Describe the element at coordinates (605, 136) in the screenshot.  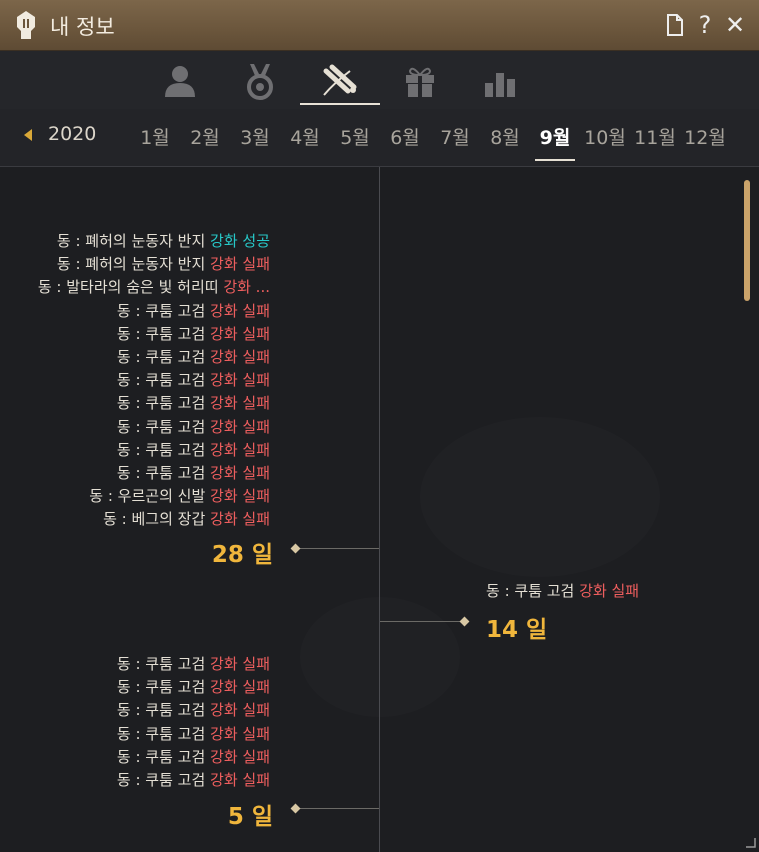
I see `month-10: 10월` at that location.